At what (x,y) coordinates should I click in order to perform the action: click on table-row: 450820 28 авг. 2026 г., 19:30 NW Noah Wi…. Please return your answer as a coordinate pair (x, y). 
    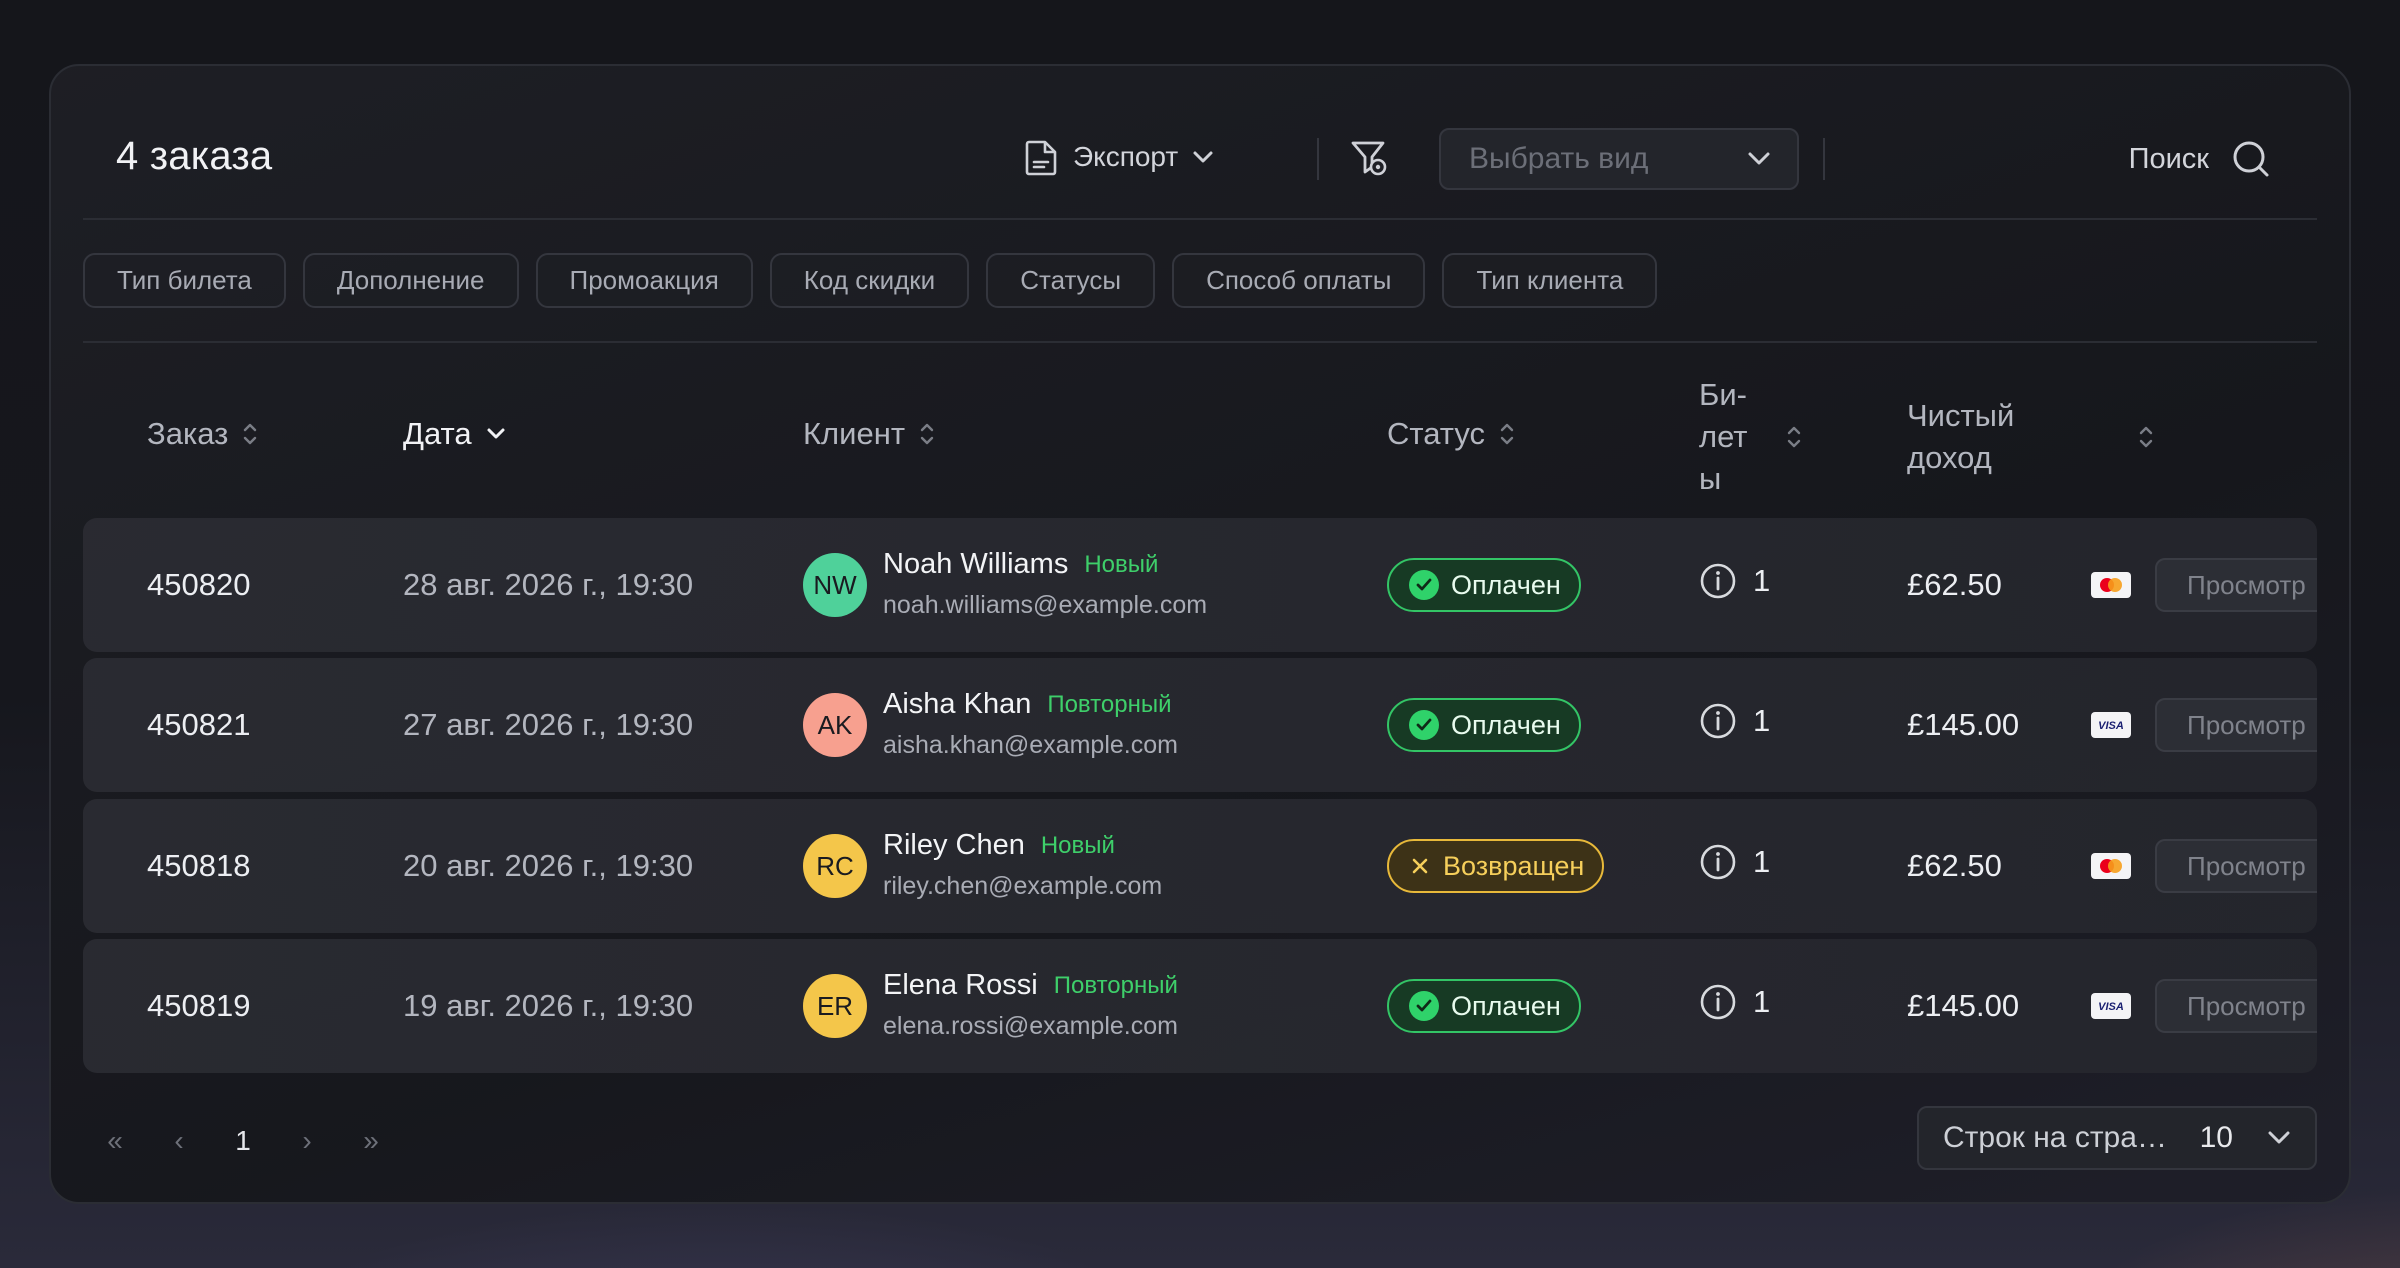
    Looking at the image, I should click on (1200, 585).